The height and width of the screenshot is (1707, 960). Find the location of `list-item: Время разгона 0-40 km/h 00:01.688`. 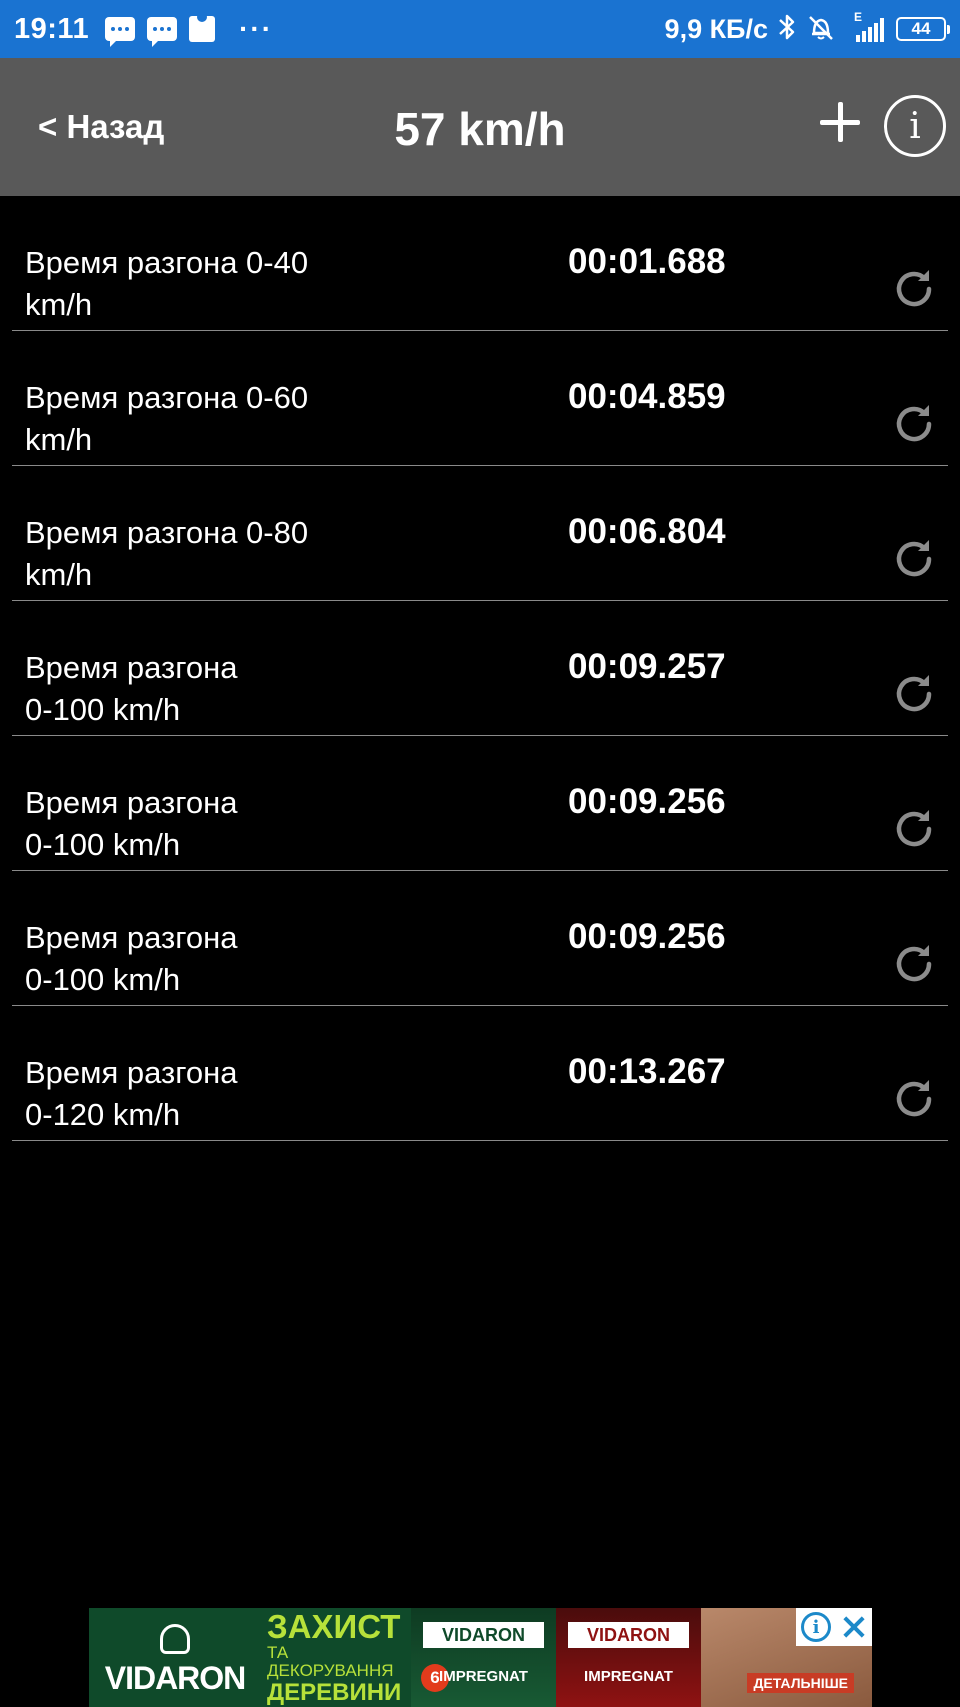

list-item: Время разгона 0-40 km/h 00:01.688 is located at coordinates (480, 263).